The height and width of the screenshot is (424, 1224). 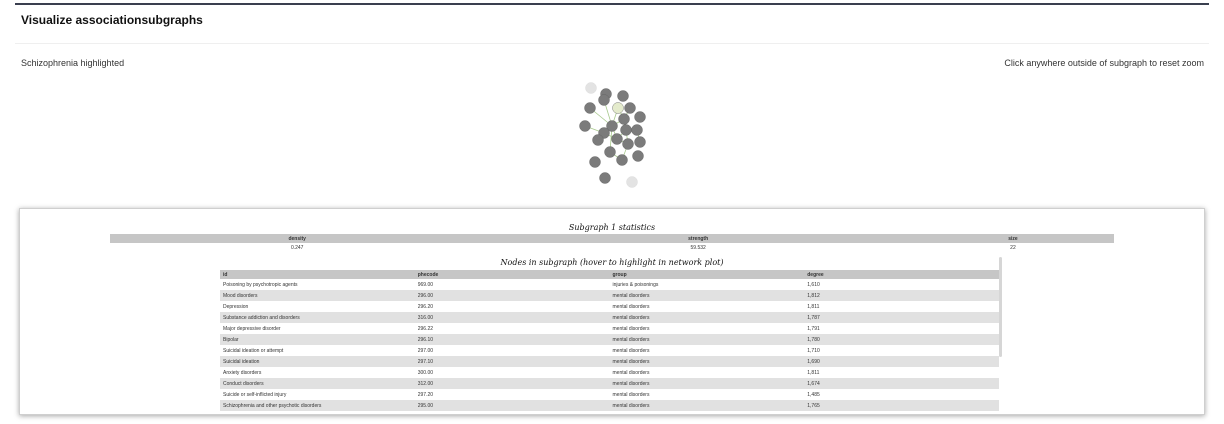 What do you see at coordinates (297, 247) in the screenshot?
I see `stats-value-density: 0.247` at bounding box center [297, 247].